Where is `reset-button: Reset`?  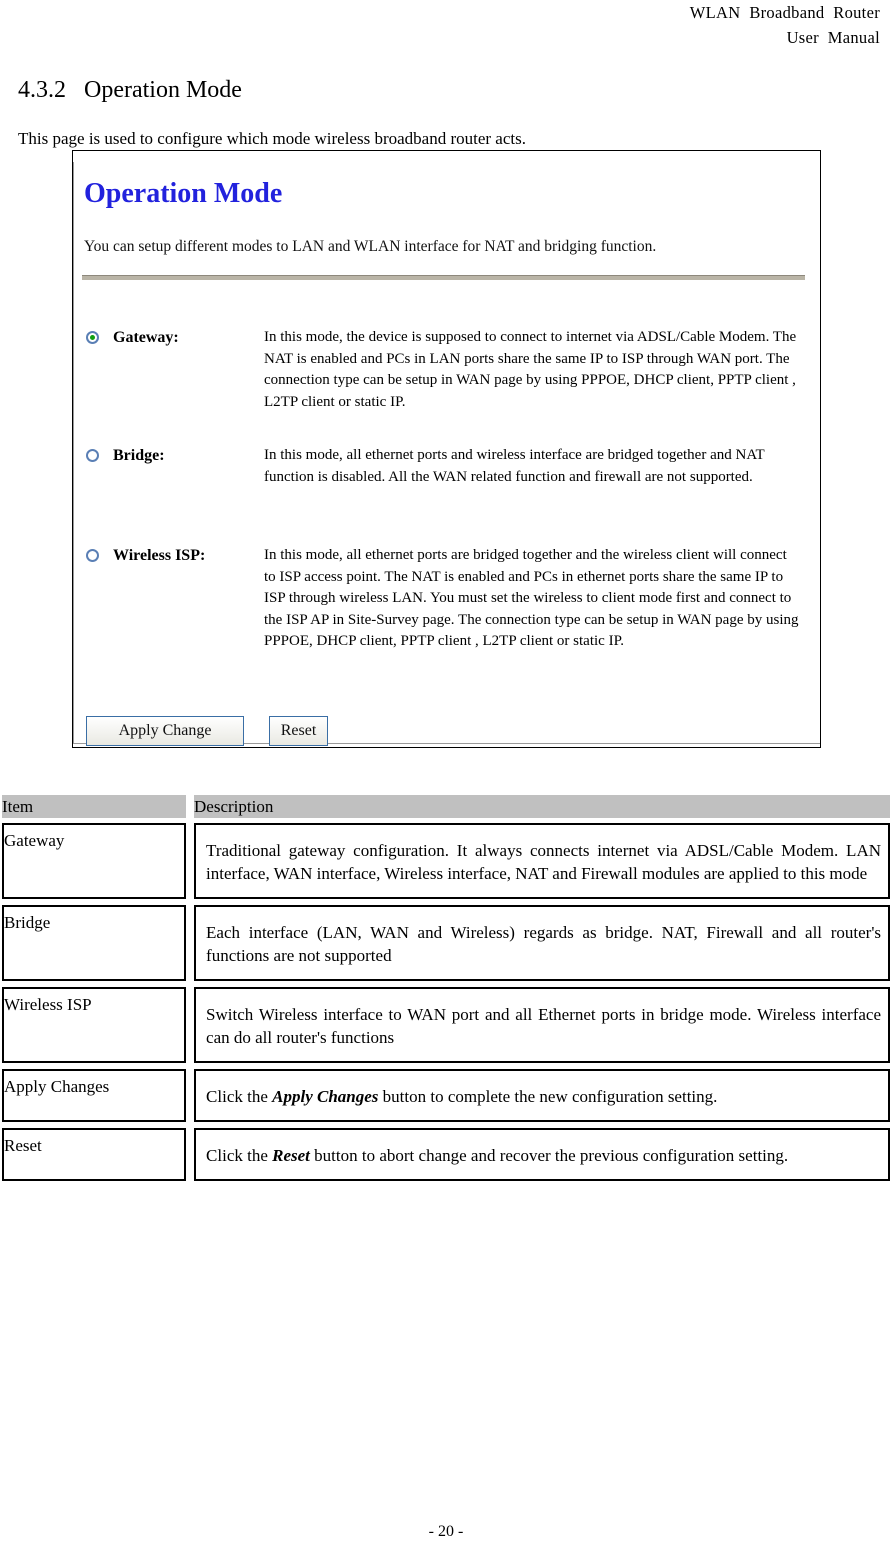 reset-button: Reset is located at coordinates (298, 731).